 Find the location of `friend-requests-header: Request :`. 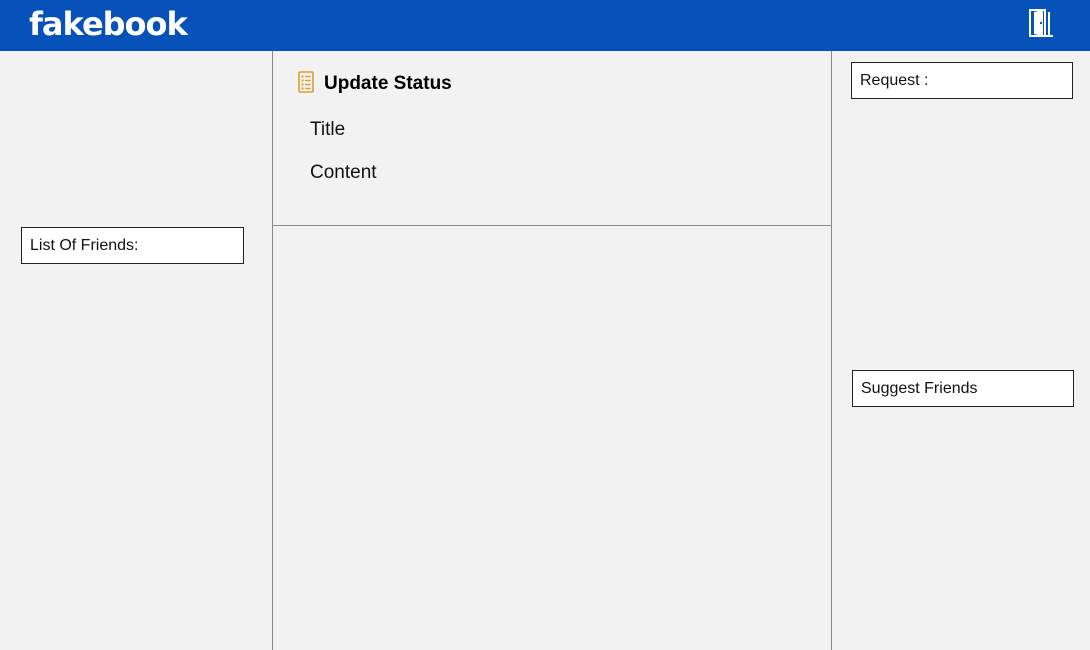

friend-requests-header: Request : is located at coordinates (962, 80).